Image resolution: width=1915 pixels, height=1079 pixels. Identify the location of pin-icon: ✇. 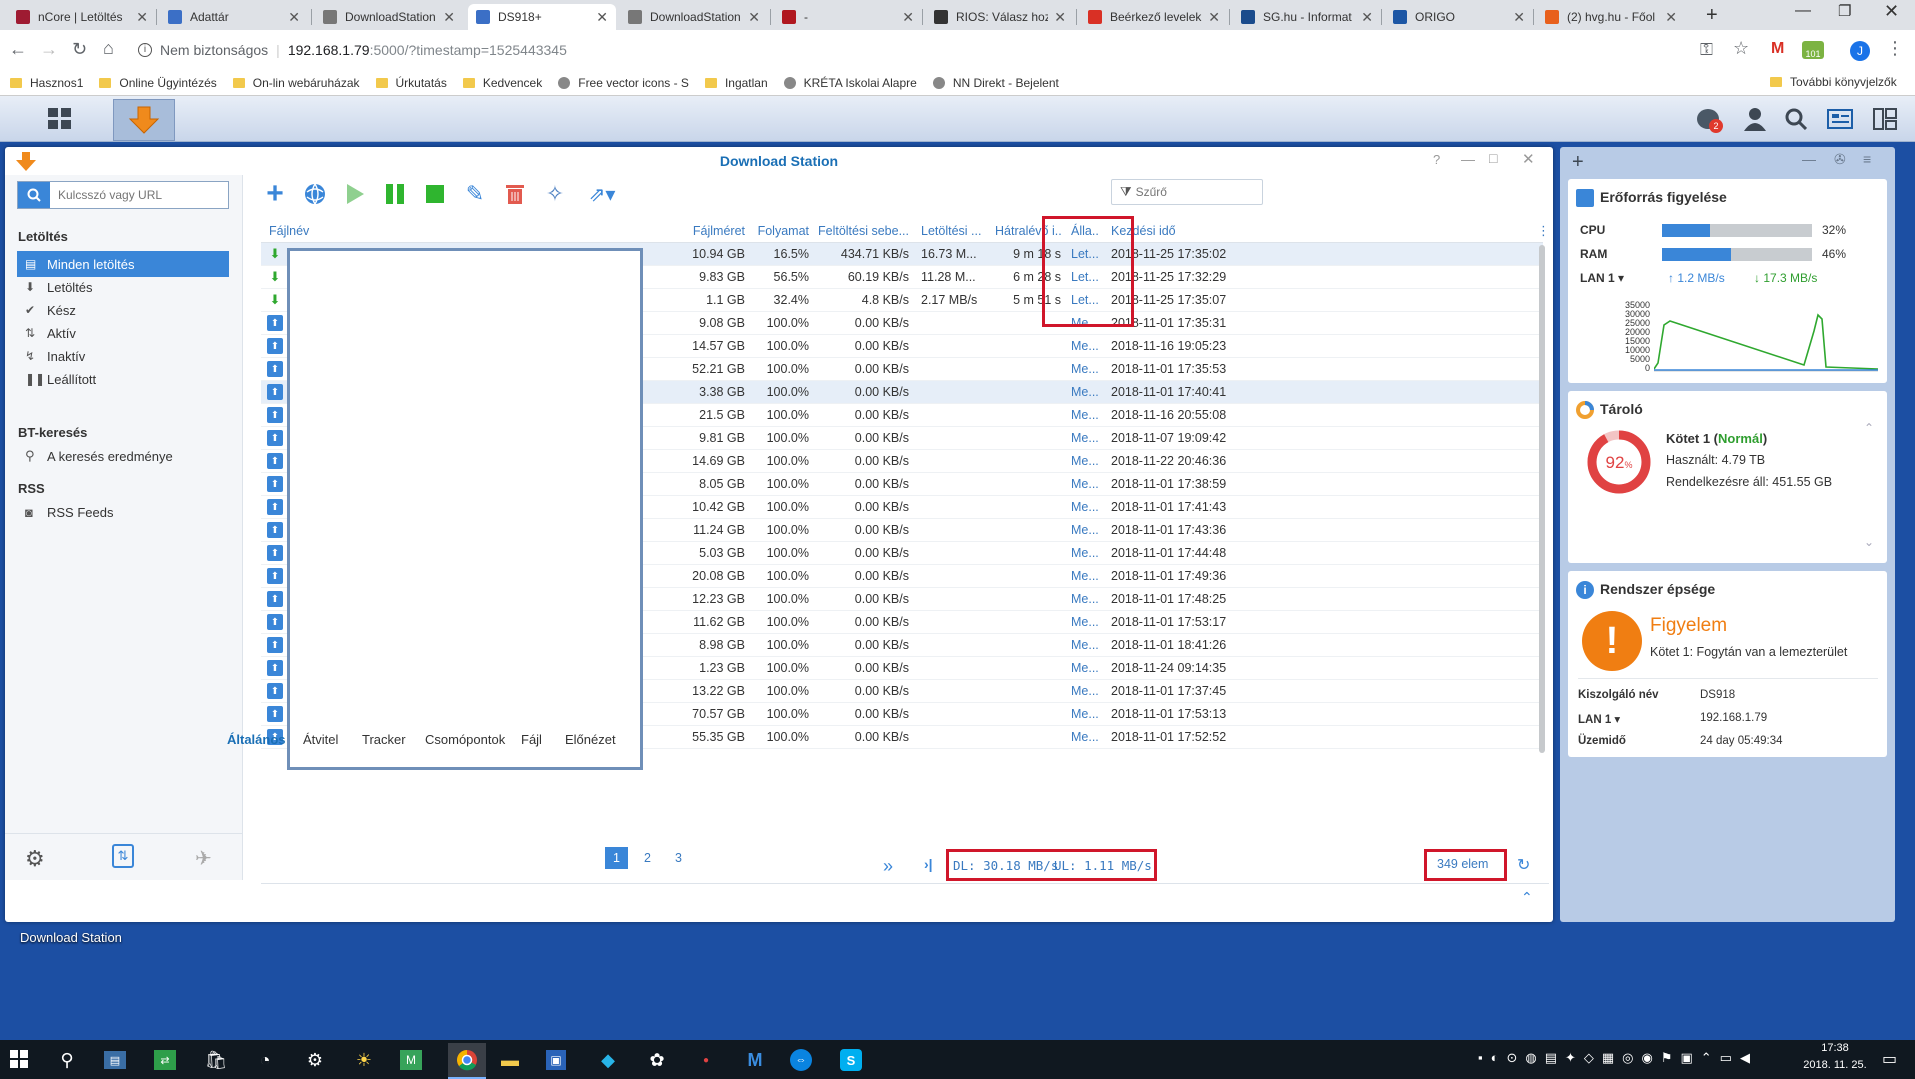
(1840, 159).